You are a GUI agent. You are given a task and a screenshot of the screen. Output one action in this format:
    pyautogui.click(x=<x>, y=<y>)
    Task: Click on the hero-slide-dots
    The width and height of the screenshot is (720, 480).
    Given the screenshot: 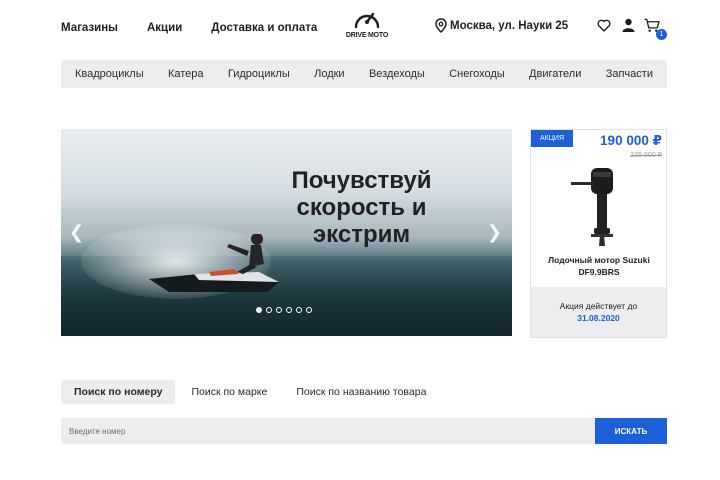 What is the action you would take?
    pyautogui.click(x=284, y=310)
    